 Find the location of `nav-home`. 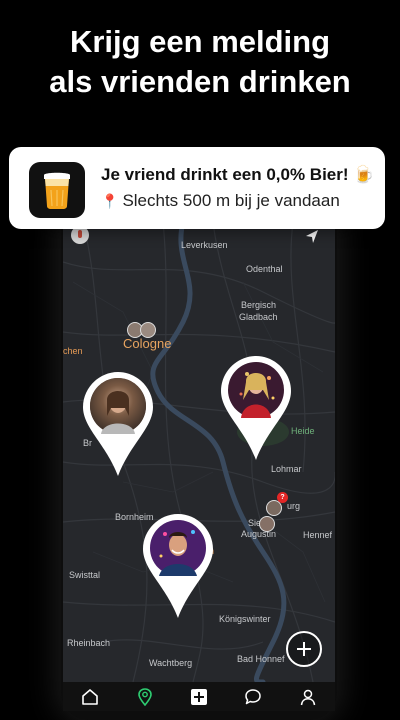

nav-home is located at coordinates (90, 697).